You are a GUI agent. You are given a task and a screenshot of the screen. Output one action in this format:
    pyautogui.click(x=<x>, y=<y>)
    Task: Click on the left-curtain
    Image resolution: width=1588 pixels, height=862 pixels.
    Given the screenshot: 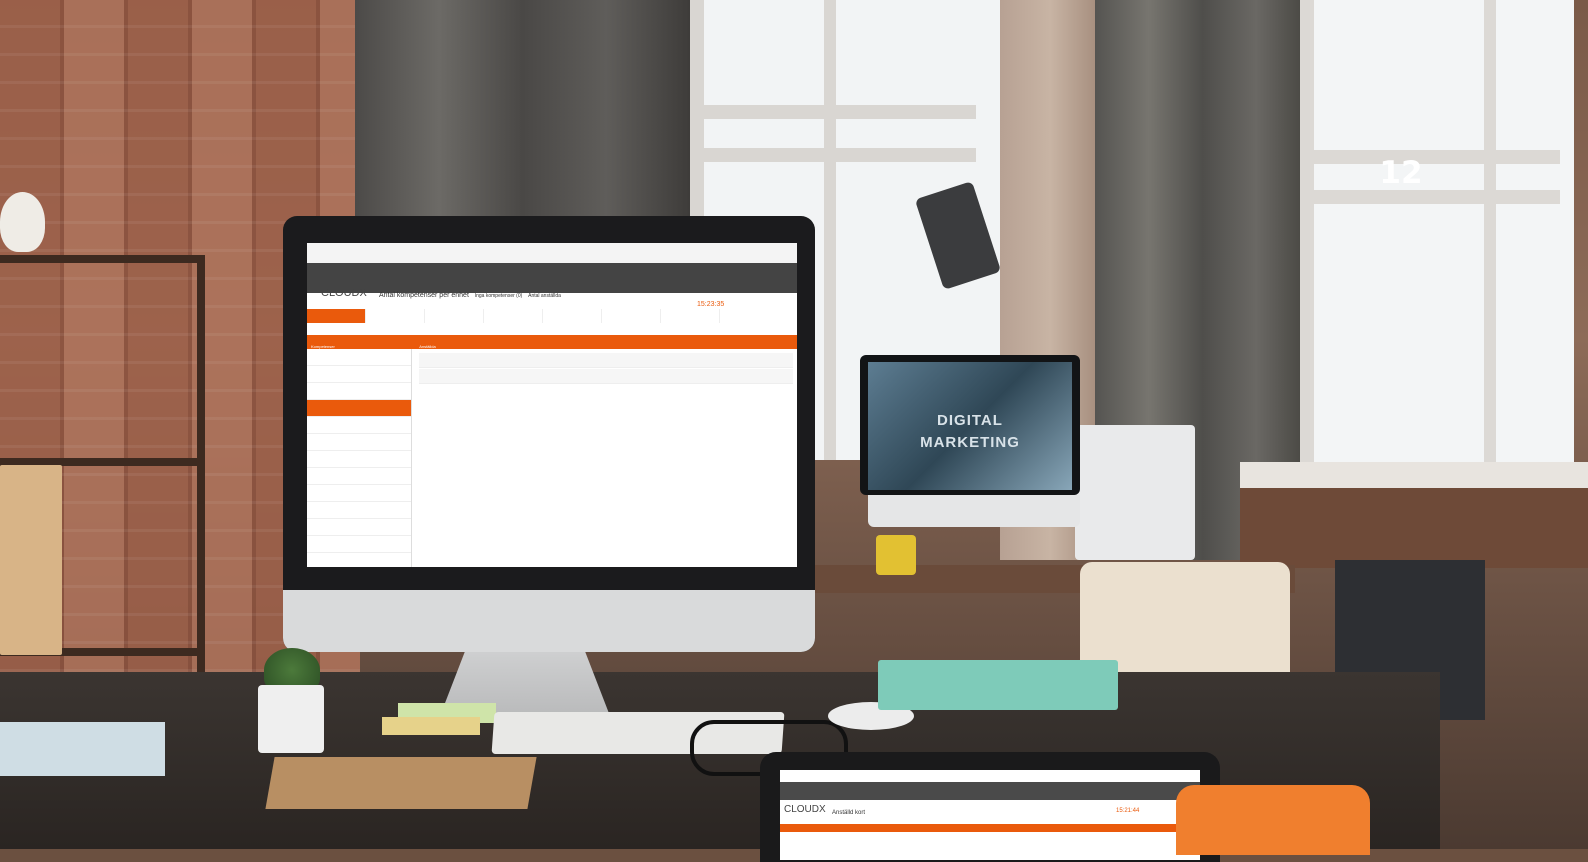 What is the action you would take?
    pyautogui.click(x=522, y=125)
    